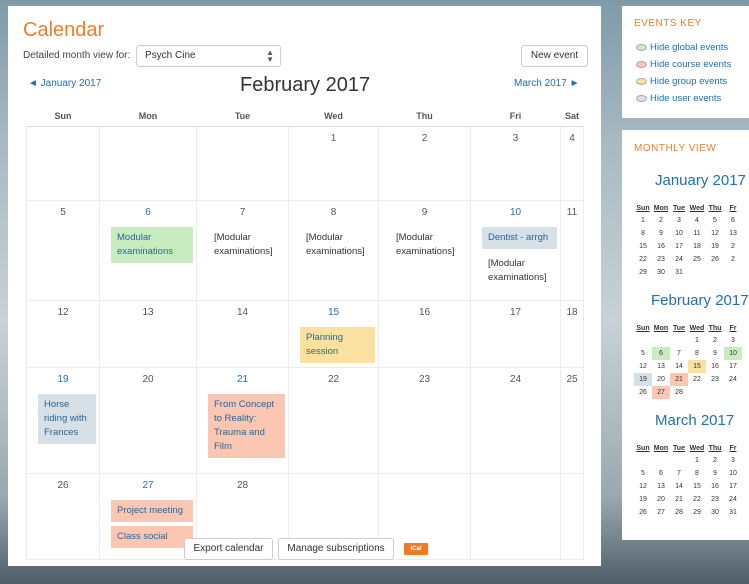 The height and width of the screenshot is (584, 749). I want to click on day-cell: 15 Planning session, so click(333, 333).